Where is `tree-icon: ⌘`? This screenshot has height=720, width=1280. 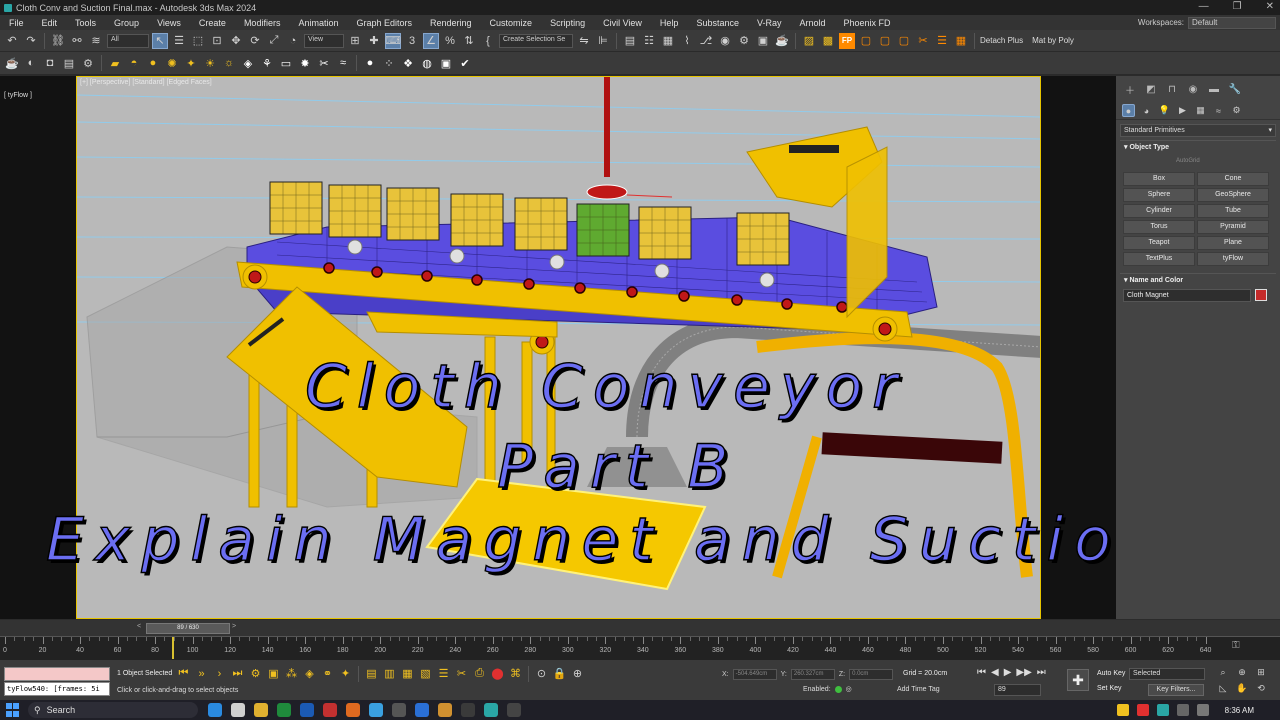 tree-icon: ⌘ is located at coordinates (515, 673).